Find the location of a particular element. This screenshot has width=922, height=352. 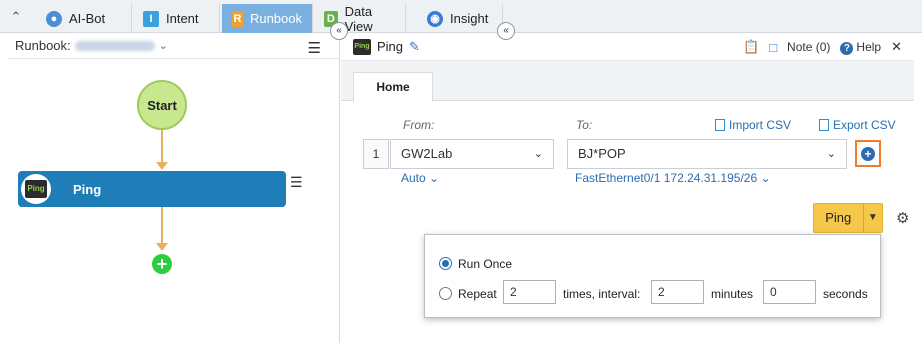

gear-icon: ⚙ is located at coordinates (902, 218).